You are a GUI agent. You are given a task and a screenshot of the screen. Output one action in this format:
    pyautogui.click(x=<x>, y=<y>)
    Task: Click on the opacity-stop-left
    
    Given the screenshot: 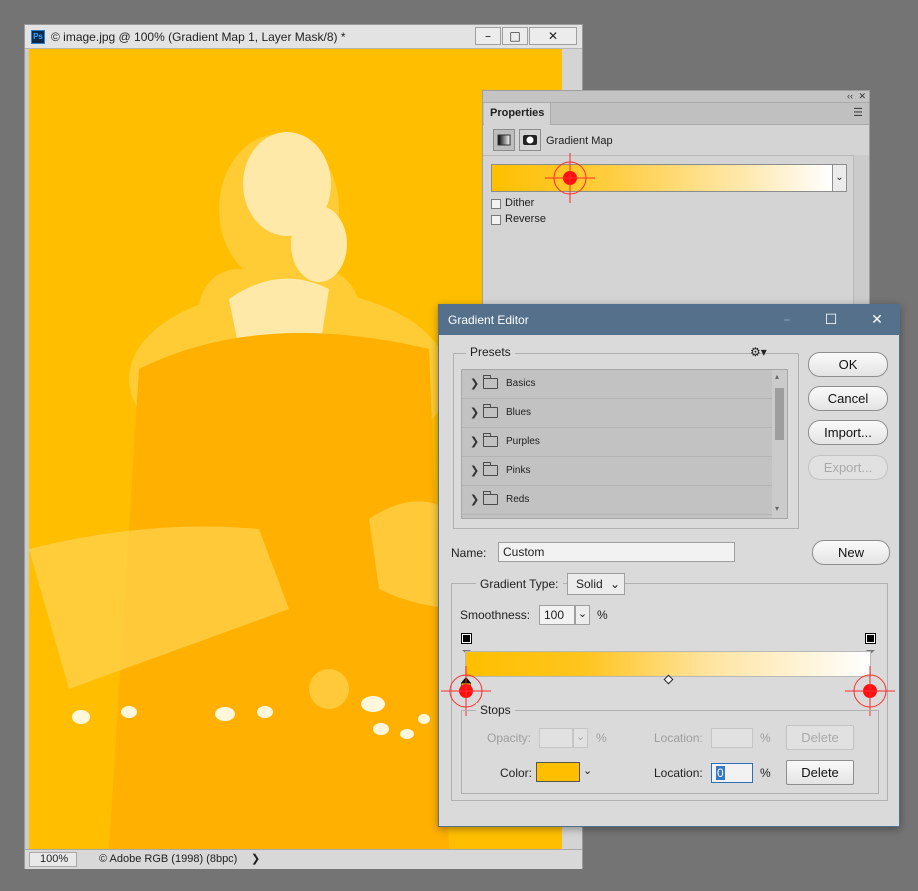 What is the action you would take?
    pyautogui.click(x=466, y=643)
    